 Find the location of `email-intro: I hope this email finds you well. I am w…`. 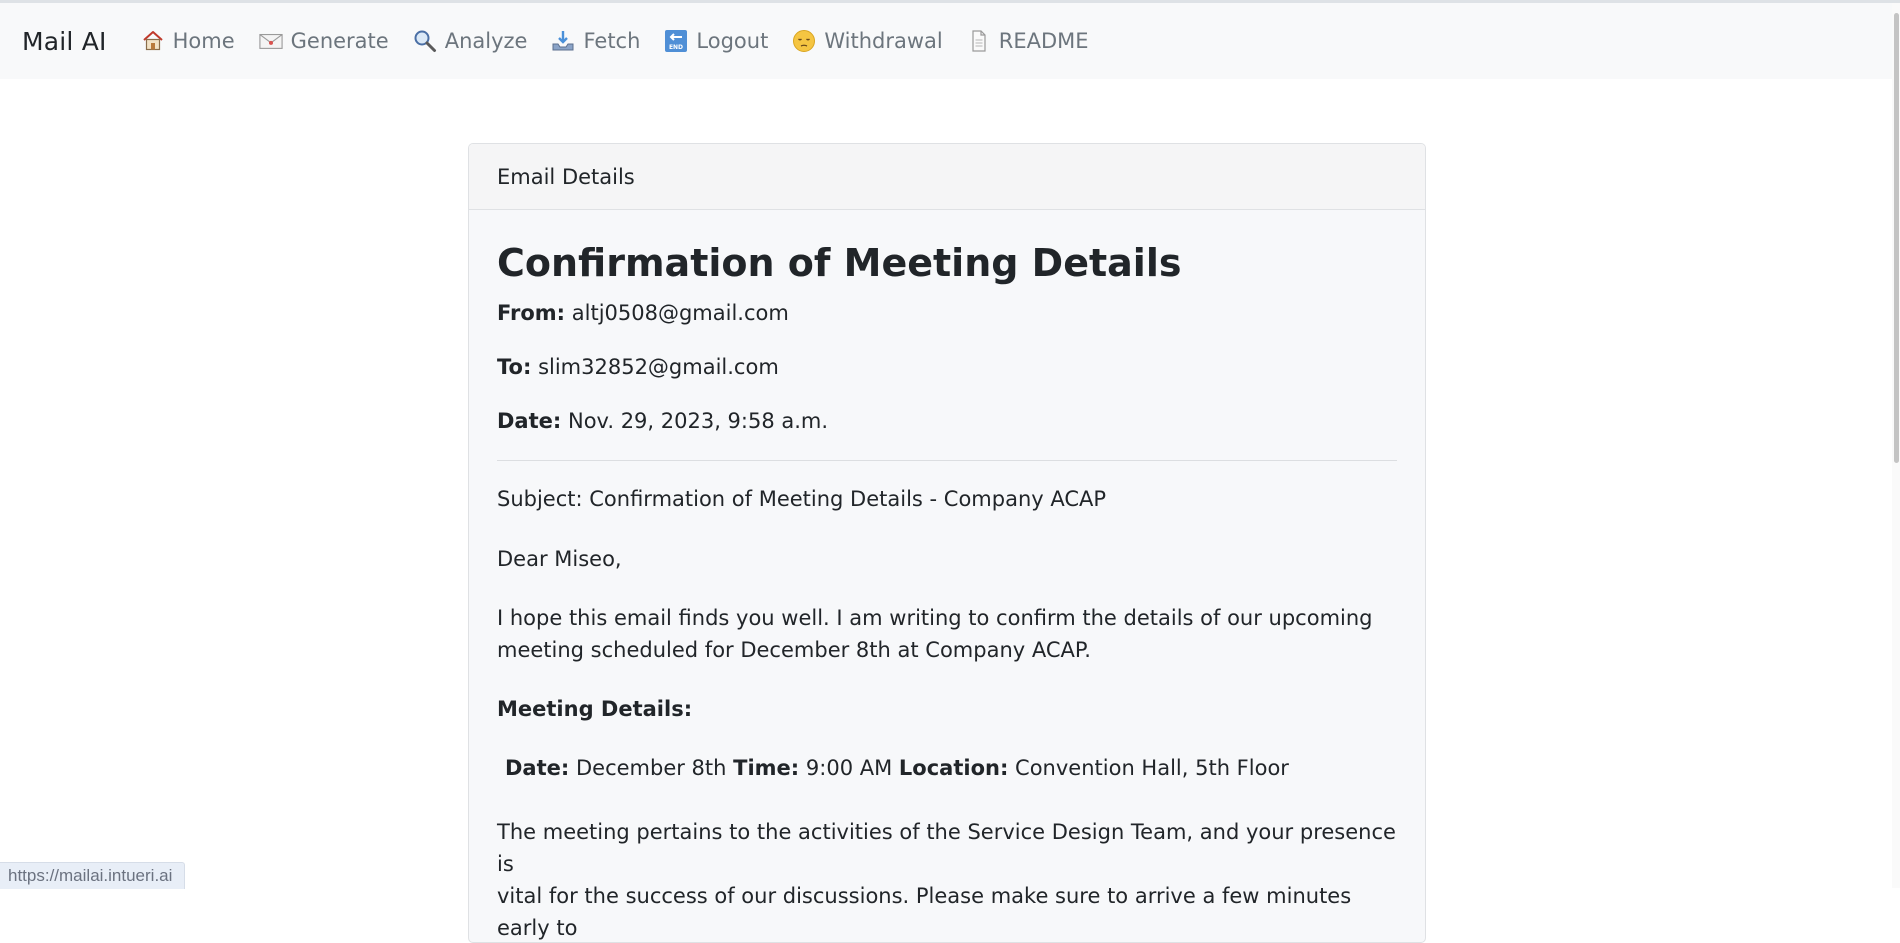

email-intro: I hope this email finds you well. I am w… is located at coordinates (947, 634).